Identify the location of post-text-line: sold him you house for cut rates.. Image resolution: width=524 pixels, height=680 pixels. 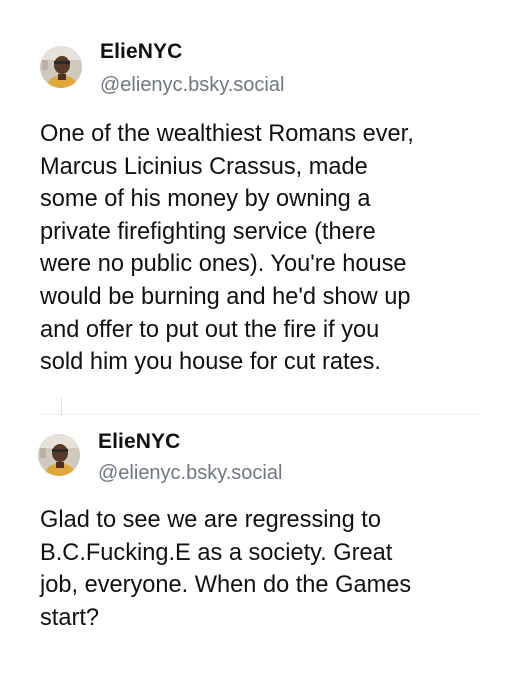
(210, 362).